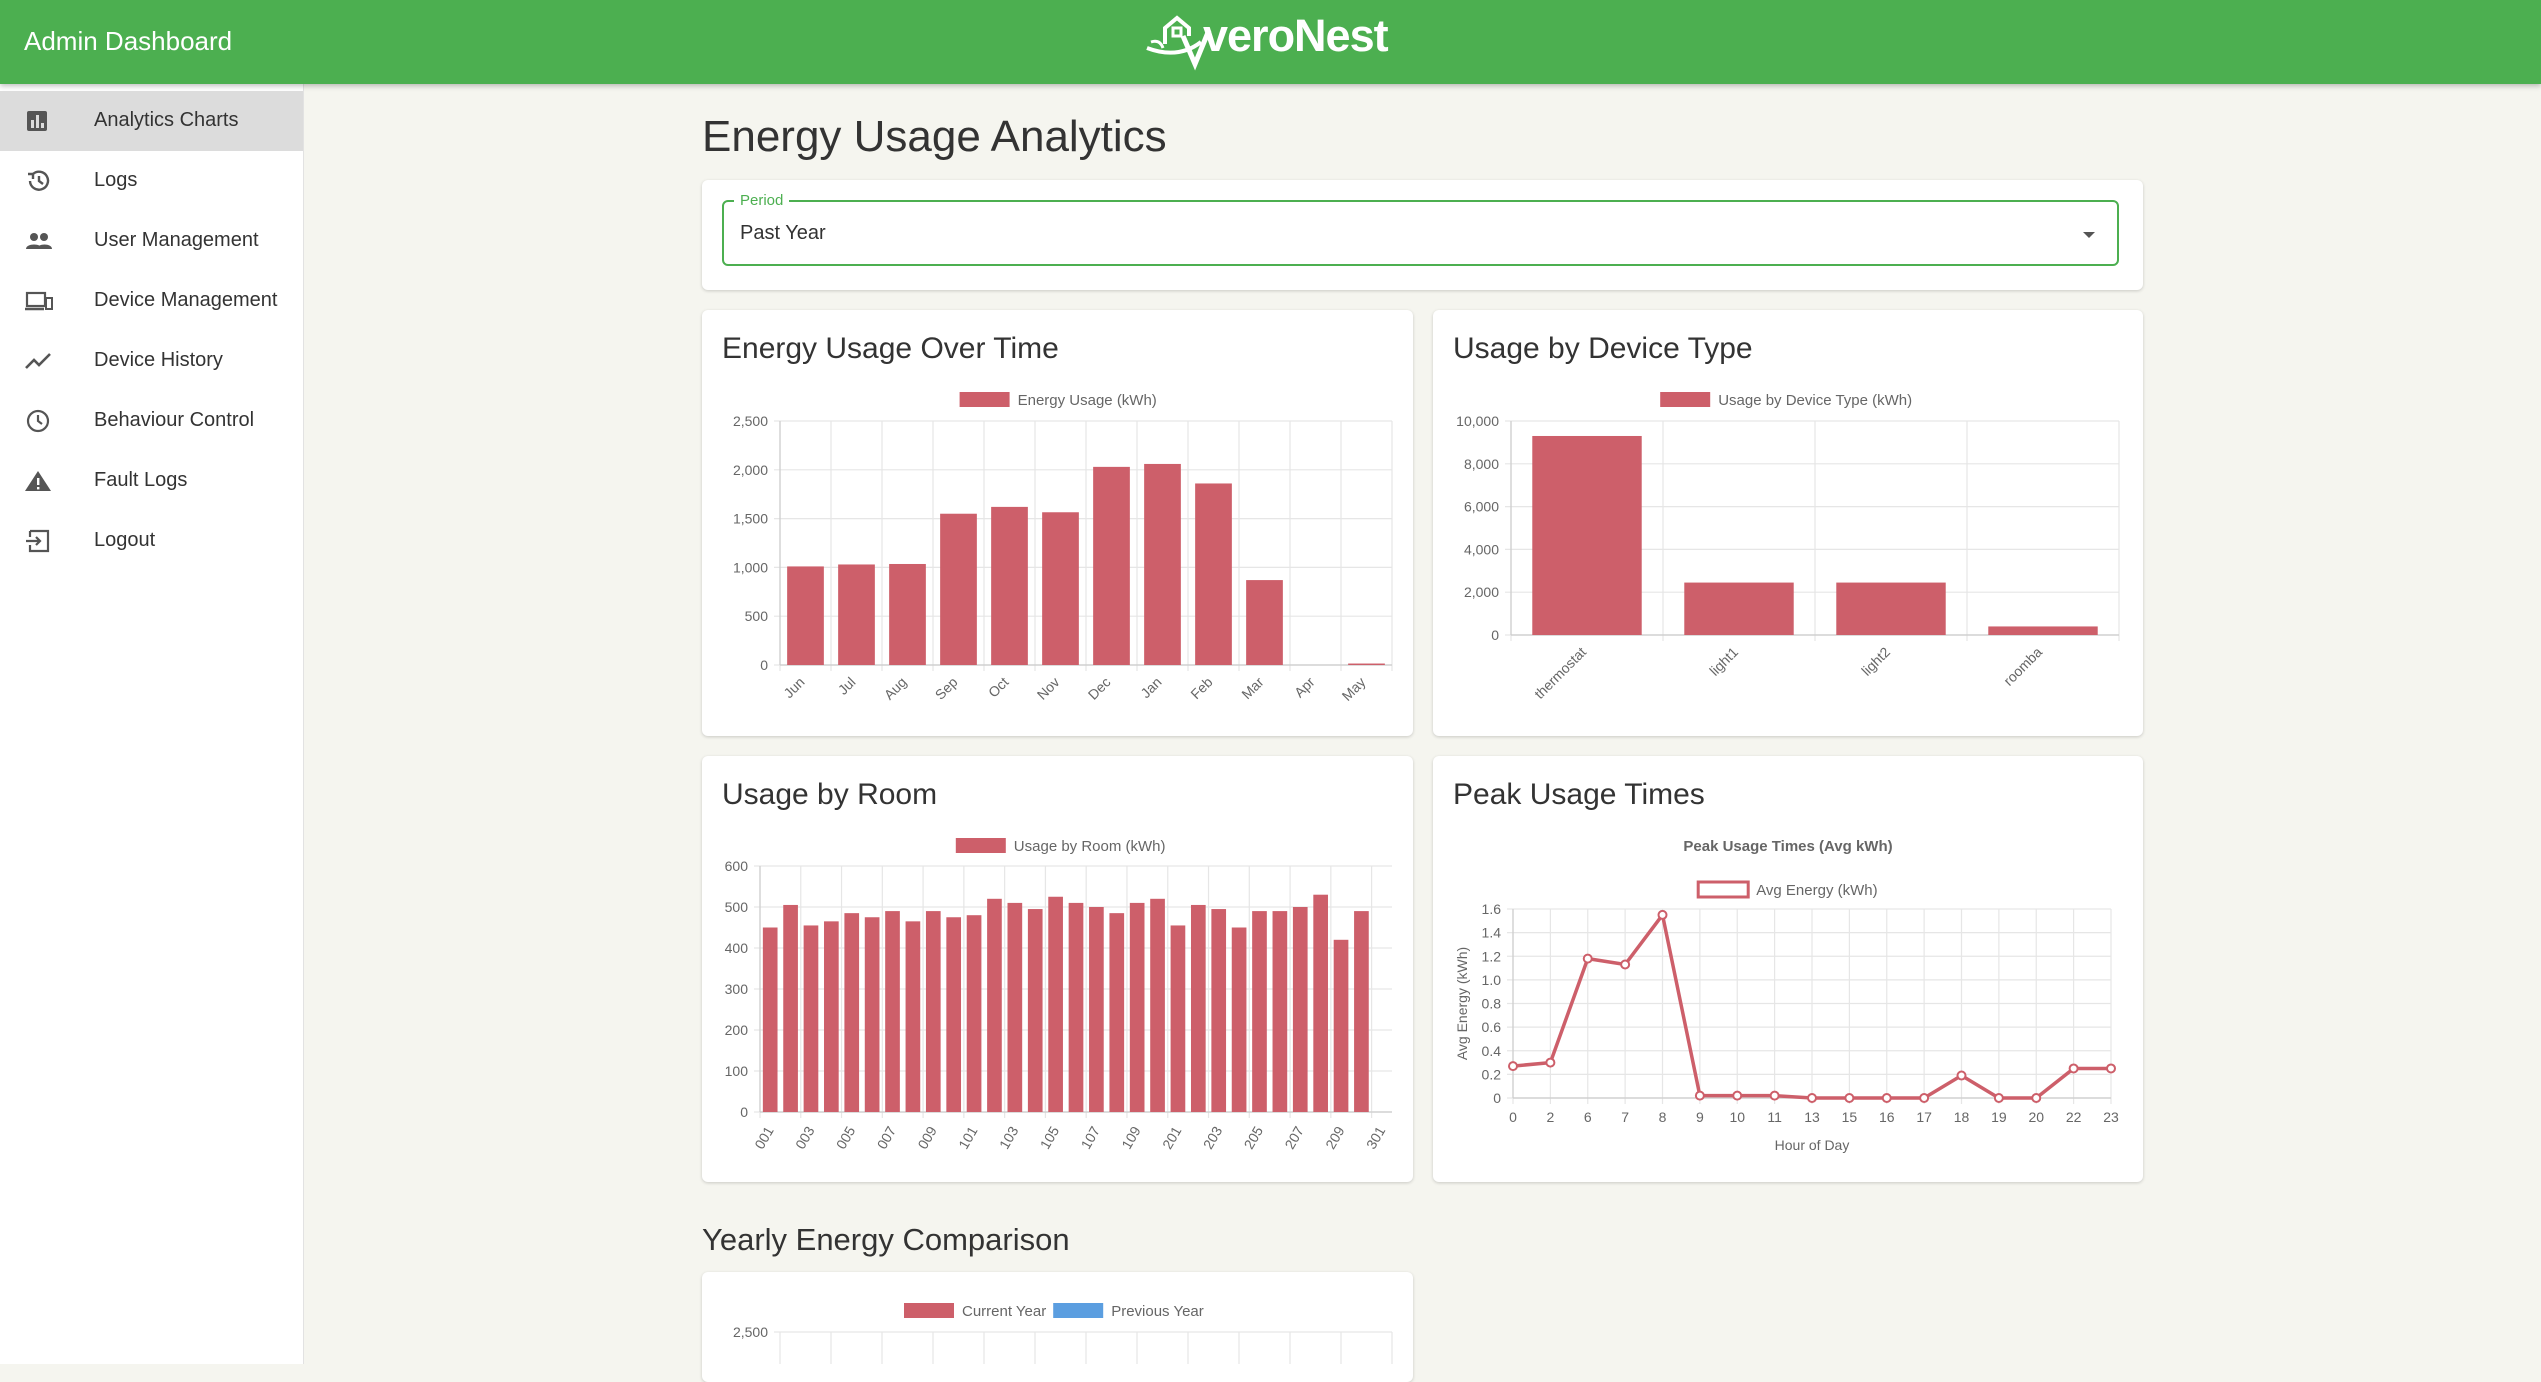  I want to click on legend-label: Usage by Device Type (kWh), so click(1815, 400).